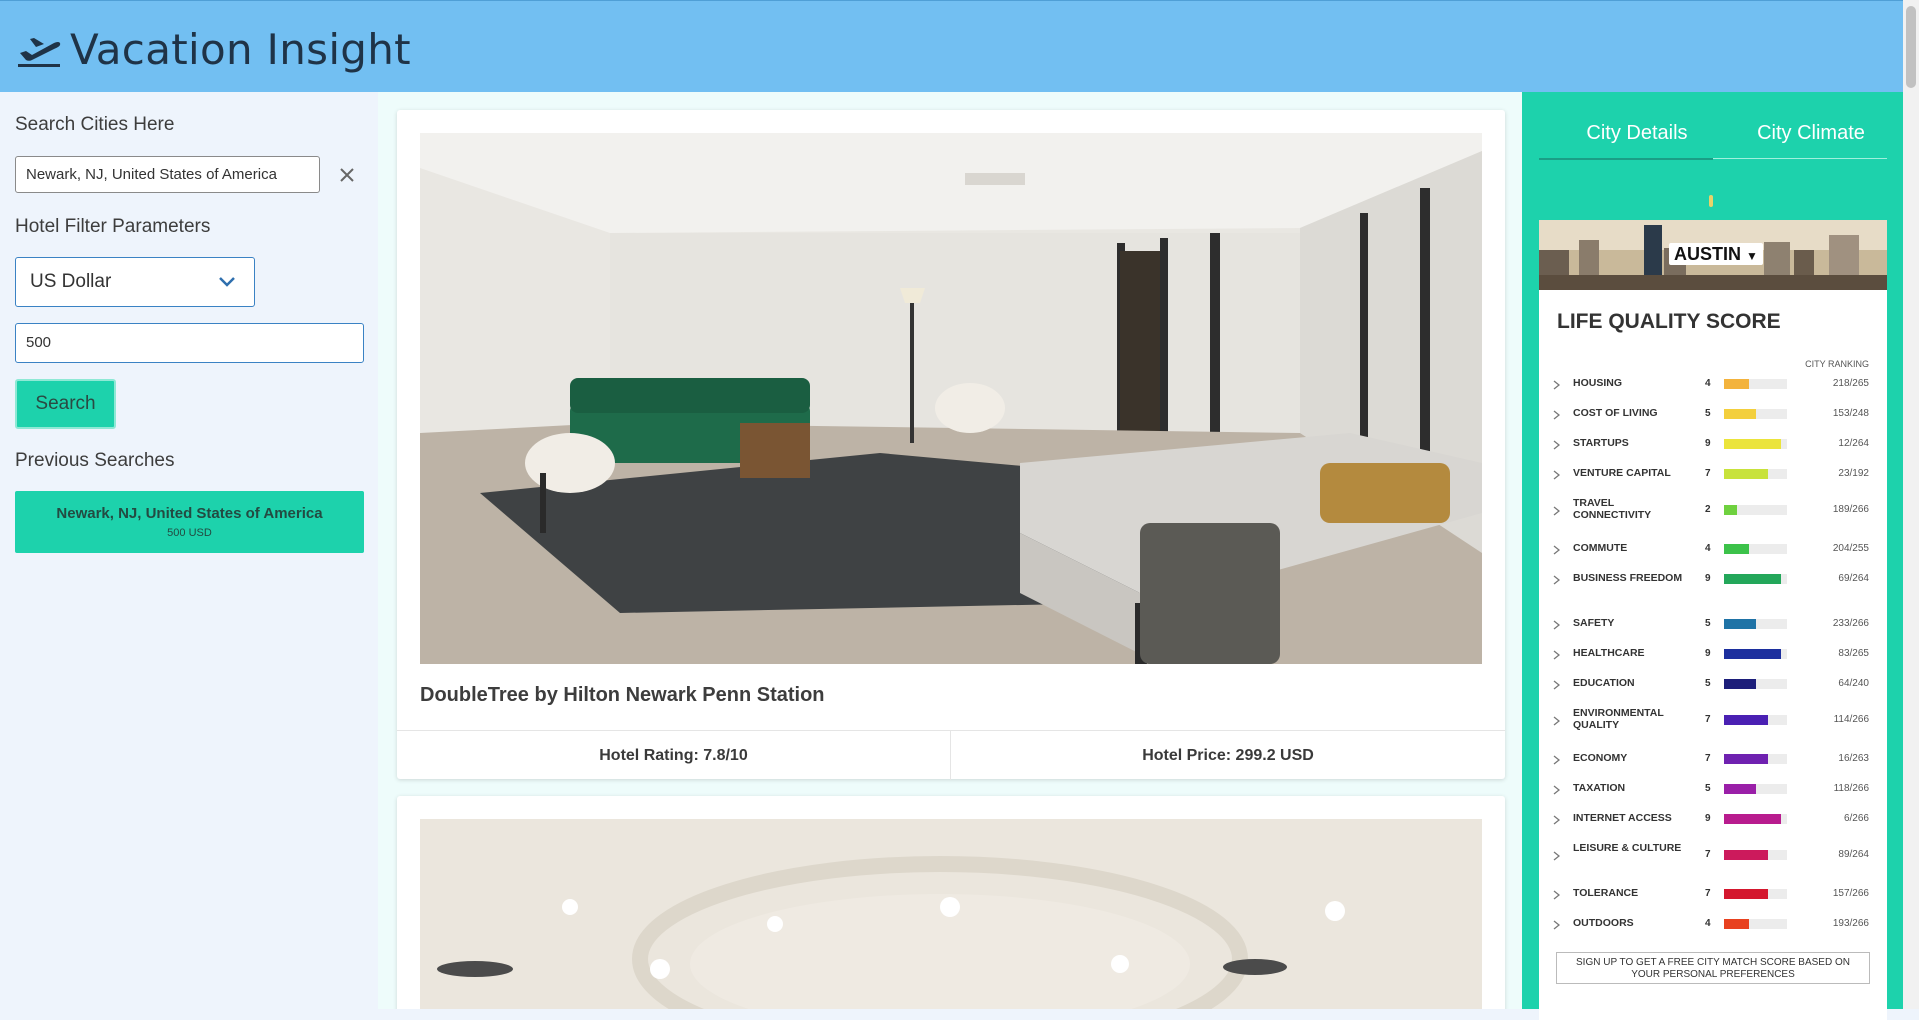 The image size is (1919, 1020). Describe the element at coordinates (622, 695) in the screenshot. I see `hotel-name: DoubleTree by Hilton Newark Penn Station` at that location.